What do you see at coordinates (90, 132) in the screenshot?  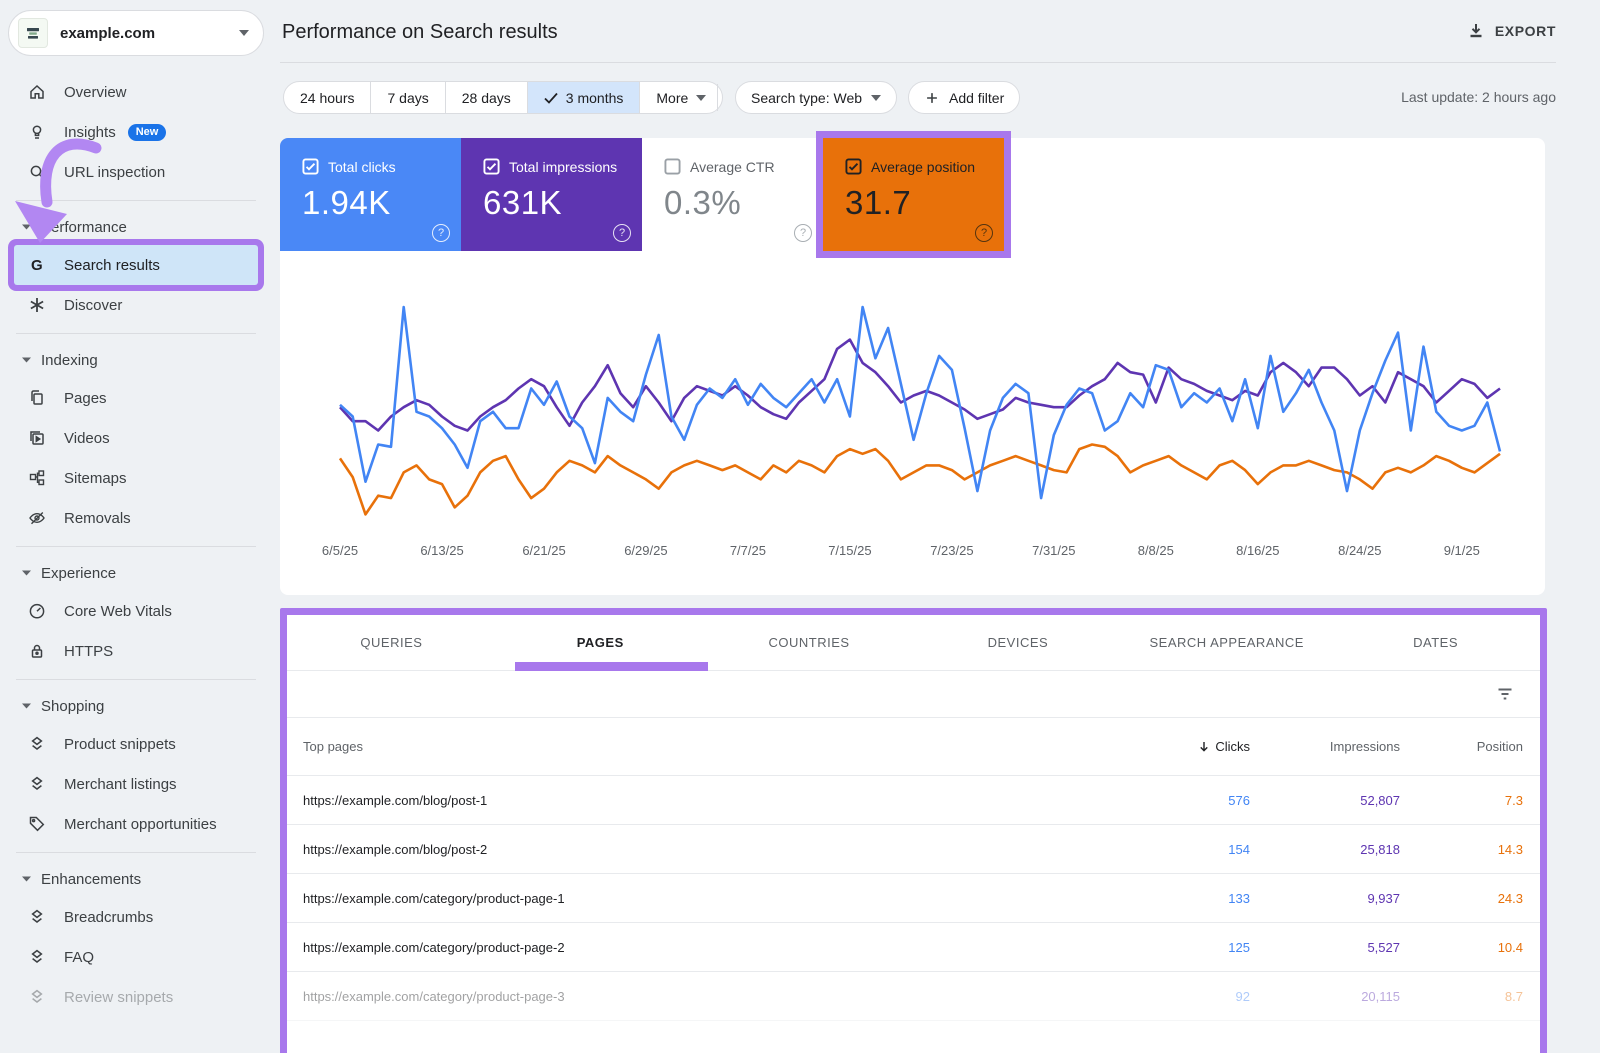 I see `sidebar-item-label: Insights` at bounding box center [90, 132].